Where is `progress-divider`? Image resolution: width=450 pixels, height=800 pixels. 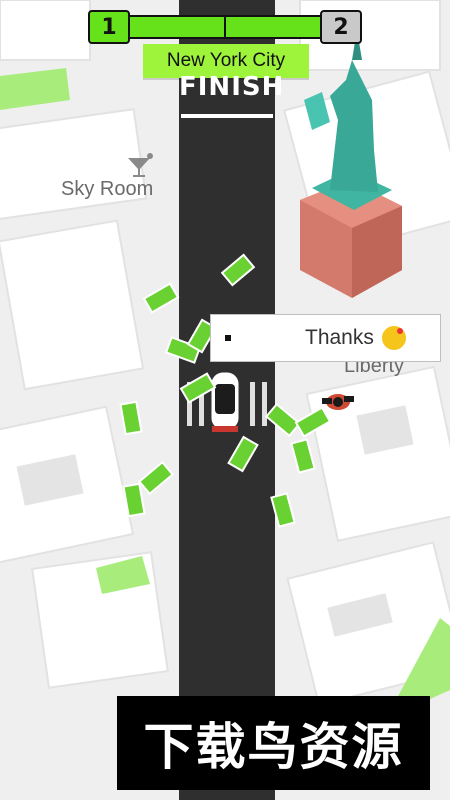 progress-divider is located at coordinates (225, 27).